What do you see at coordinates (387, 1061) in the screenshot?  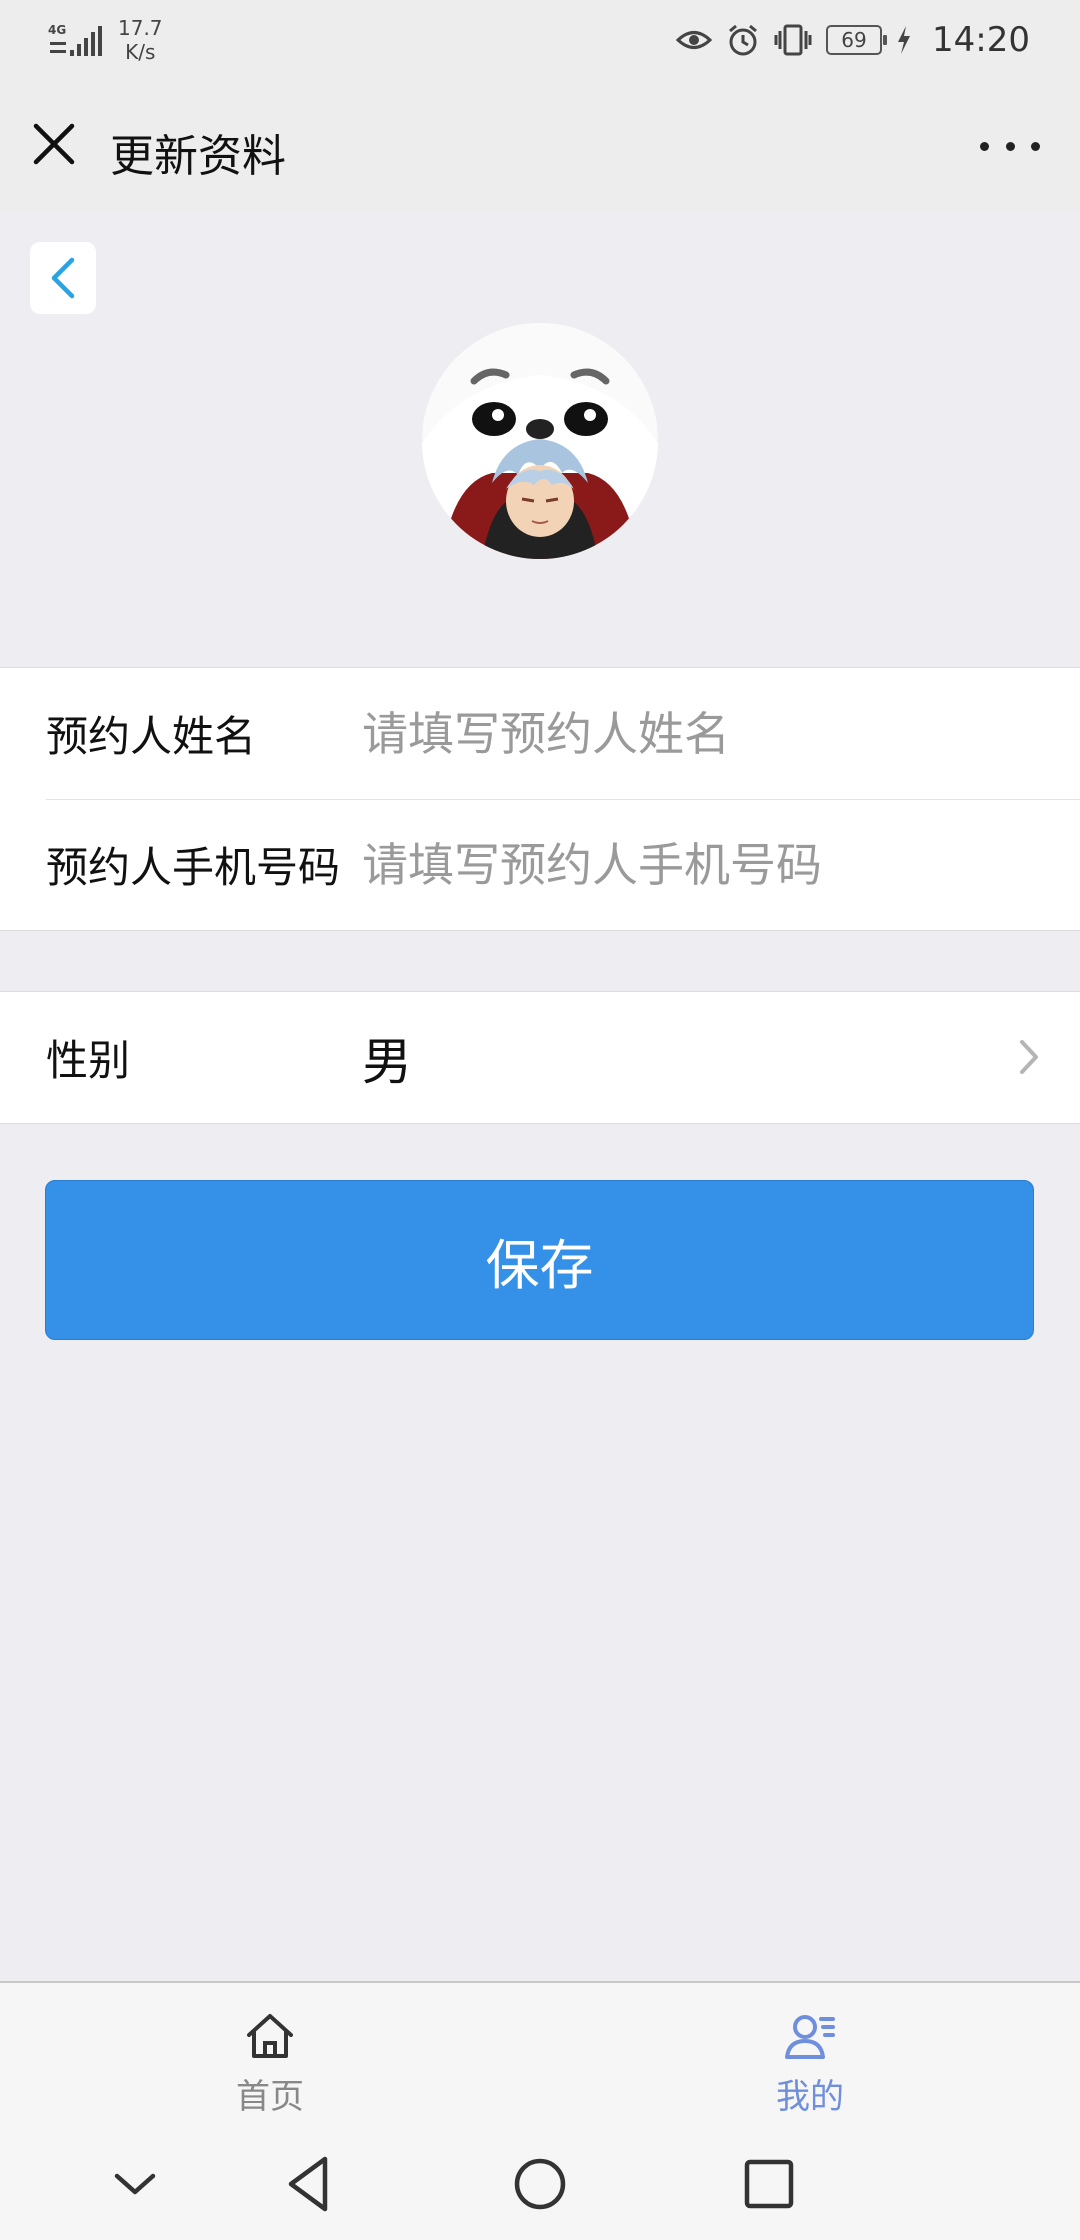 I see `gender-value: 男` at bounding box center [387, 1061].